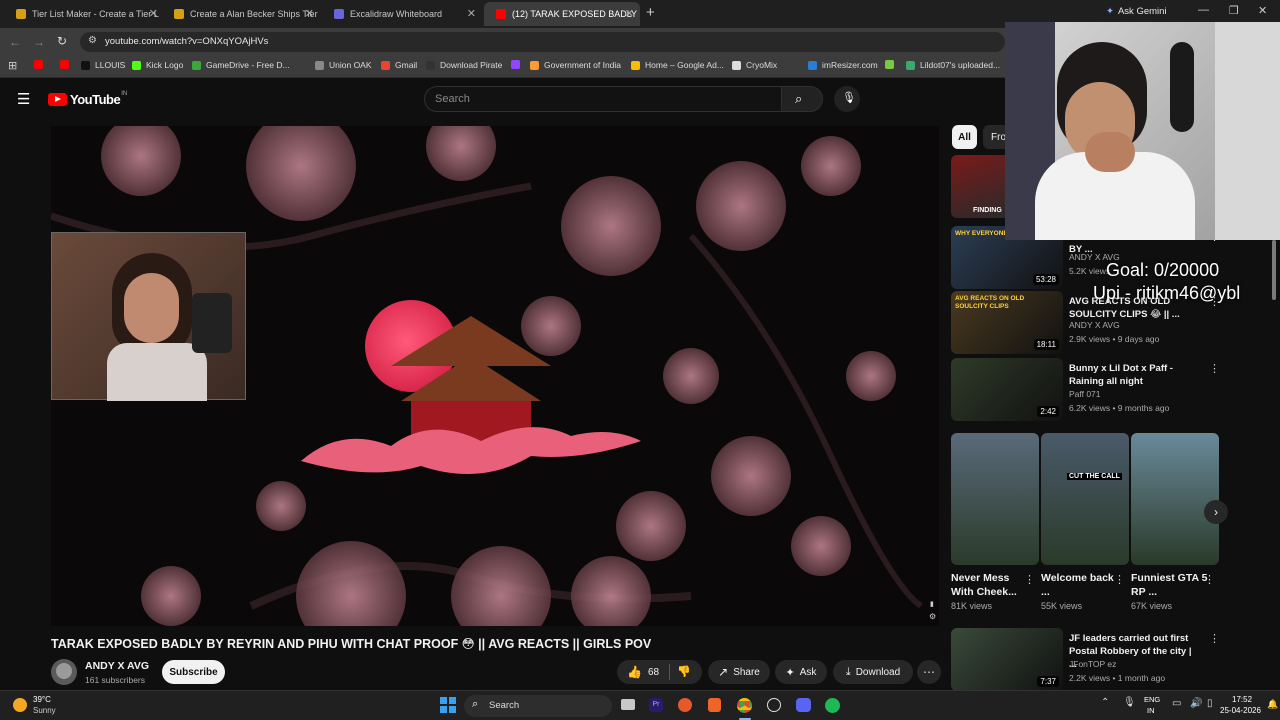  I want to click on taskbar-search: ⌕ Search, so click(538, 706).